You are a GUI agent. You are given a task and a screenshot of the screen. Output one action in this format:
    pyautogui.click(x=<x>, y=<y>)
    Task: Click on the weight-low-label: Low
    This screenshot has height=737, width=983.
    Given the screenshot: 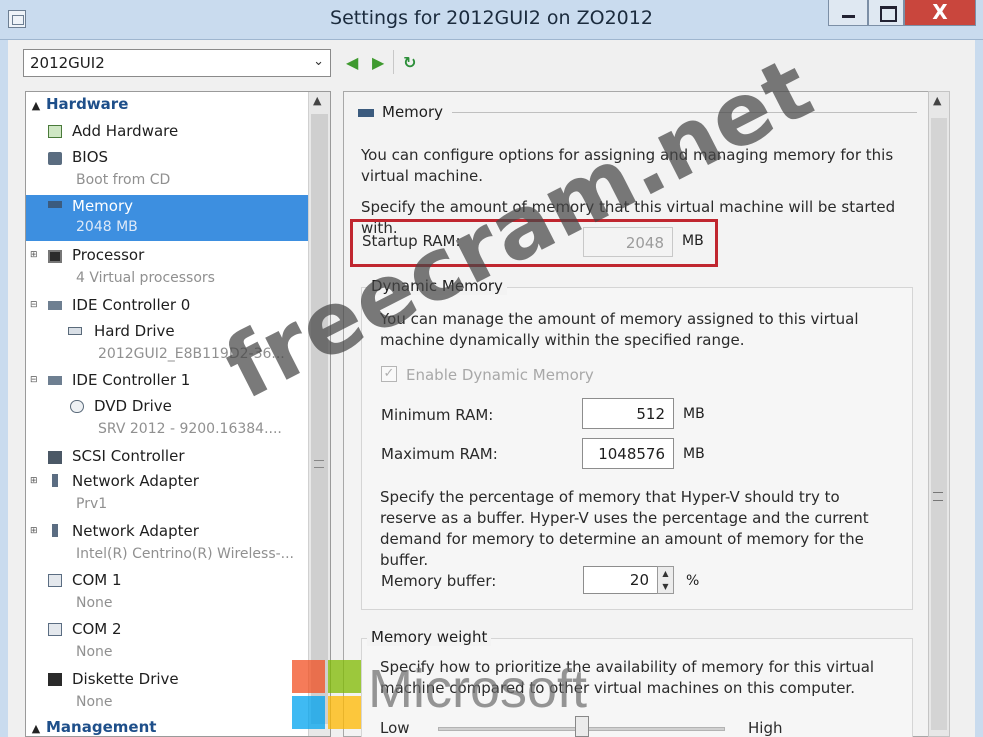 What is the action you would take?
    pyautogui.click(x=395, y=728)
    